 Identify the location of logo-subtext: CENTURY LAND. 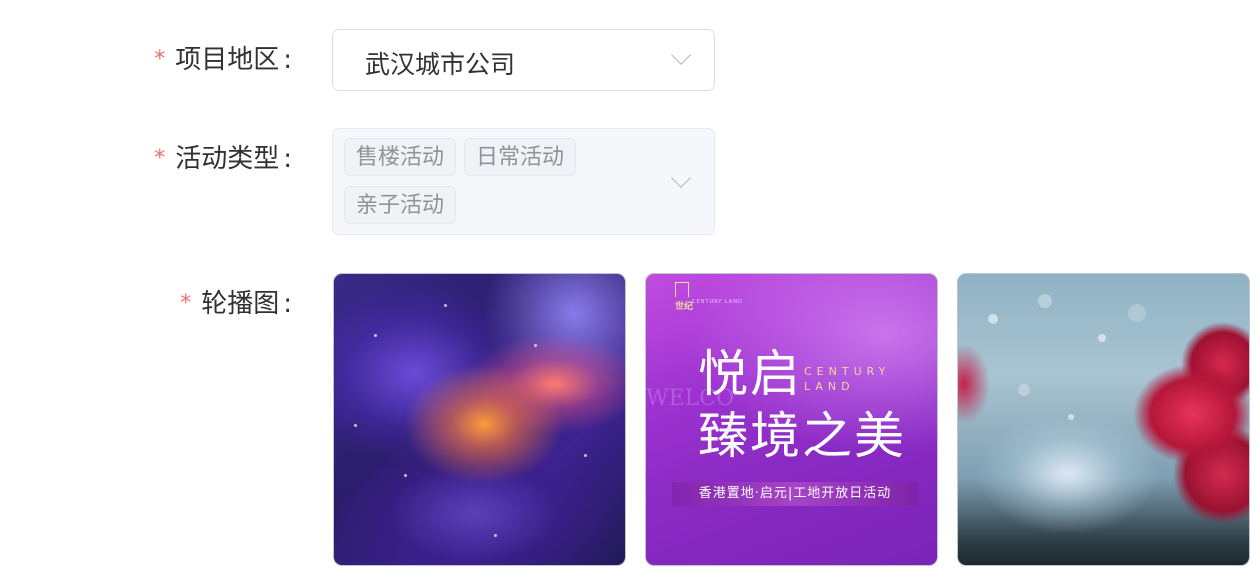
(717, 302).